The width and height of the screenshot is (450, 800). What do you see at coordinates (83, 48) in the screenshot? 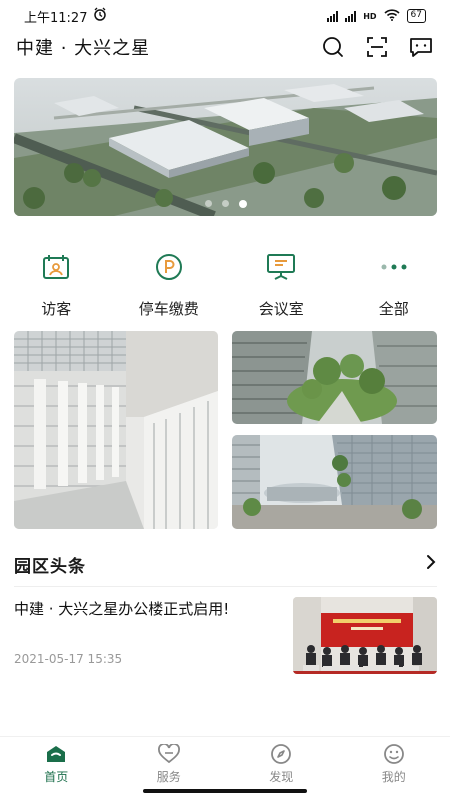
I see `page-title: 中建 · 大兴之星` at bounding box center [83, 48].